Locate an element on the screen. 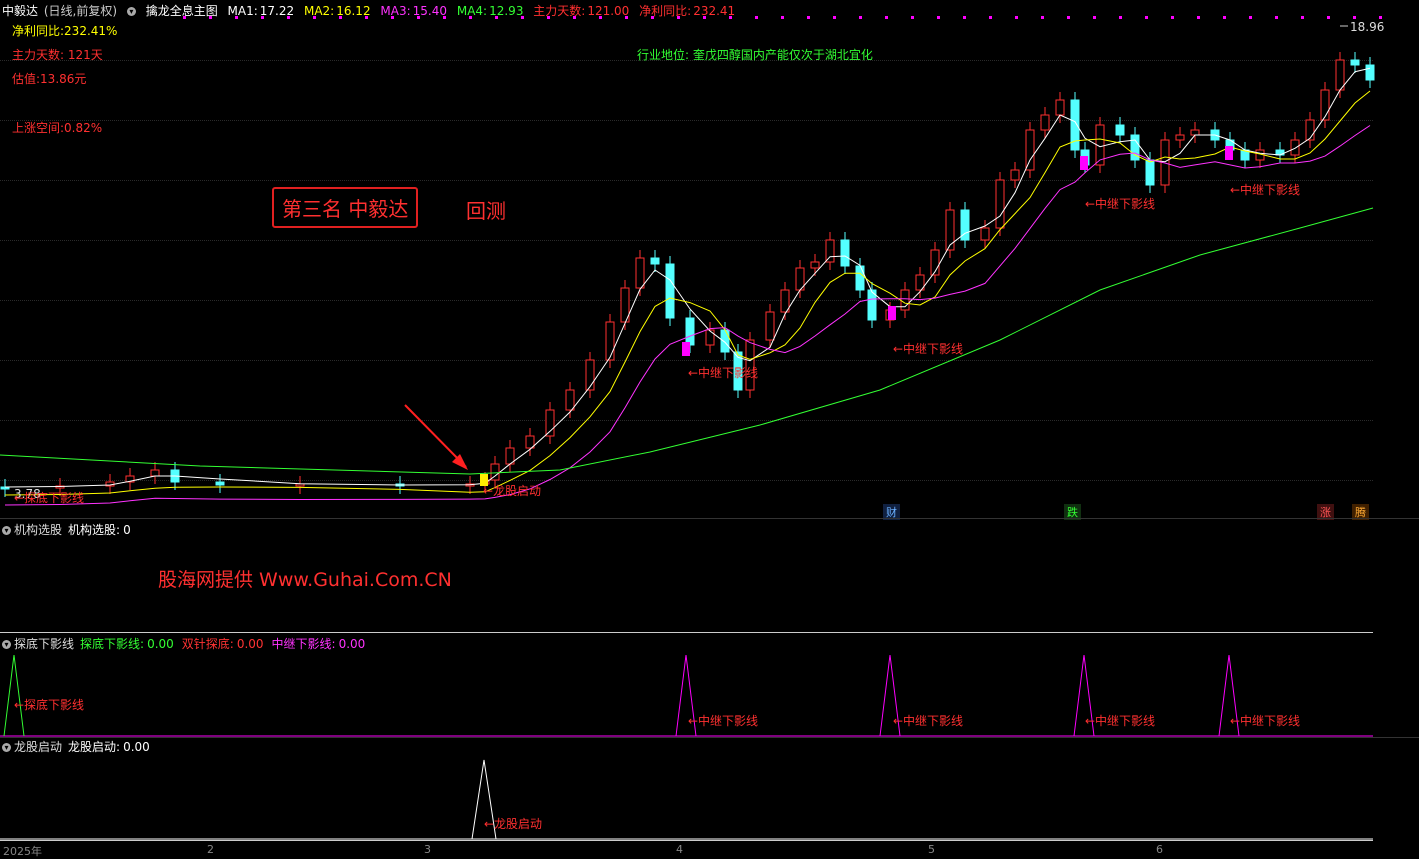  backtest-label: 回测 is located at coordinates (486, 211).